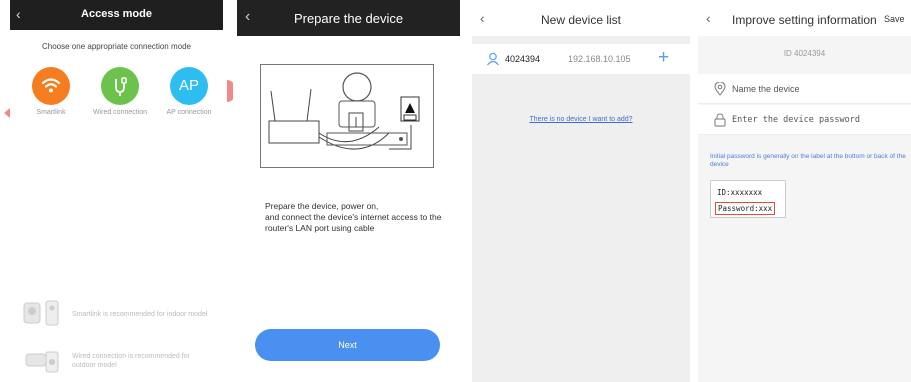  I want to click on indoor-camera-icon, so click(41, 313).